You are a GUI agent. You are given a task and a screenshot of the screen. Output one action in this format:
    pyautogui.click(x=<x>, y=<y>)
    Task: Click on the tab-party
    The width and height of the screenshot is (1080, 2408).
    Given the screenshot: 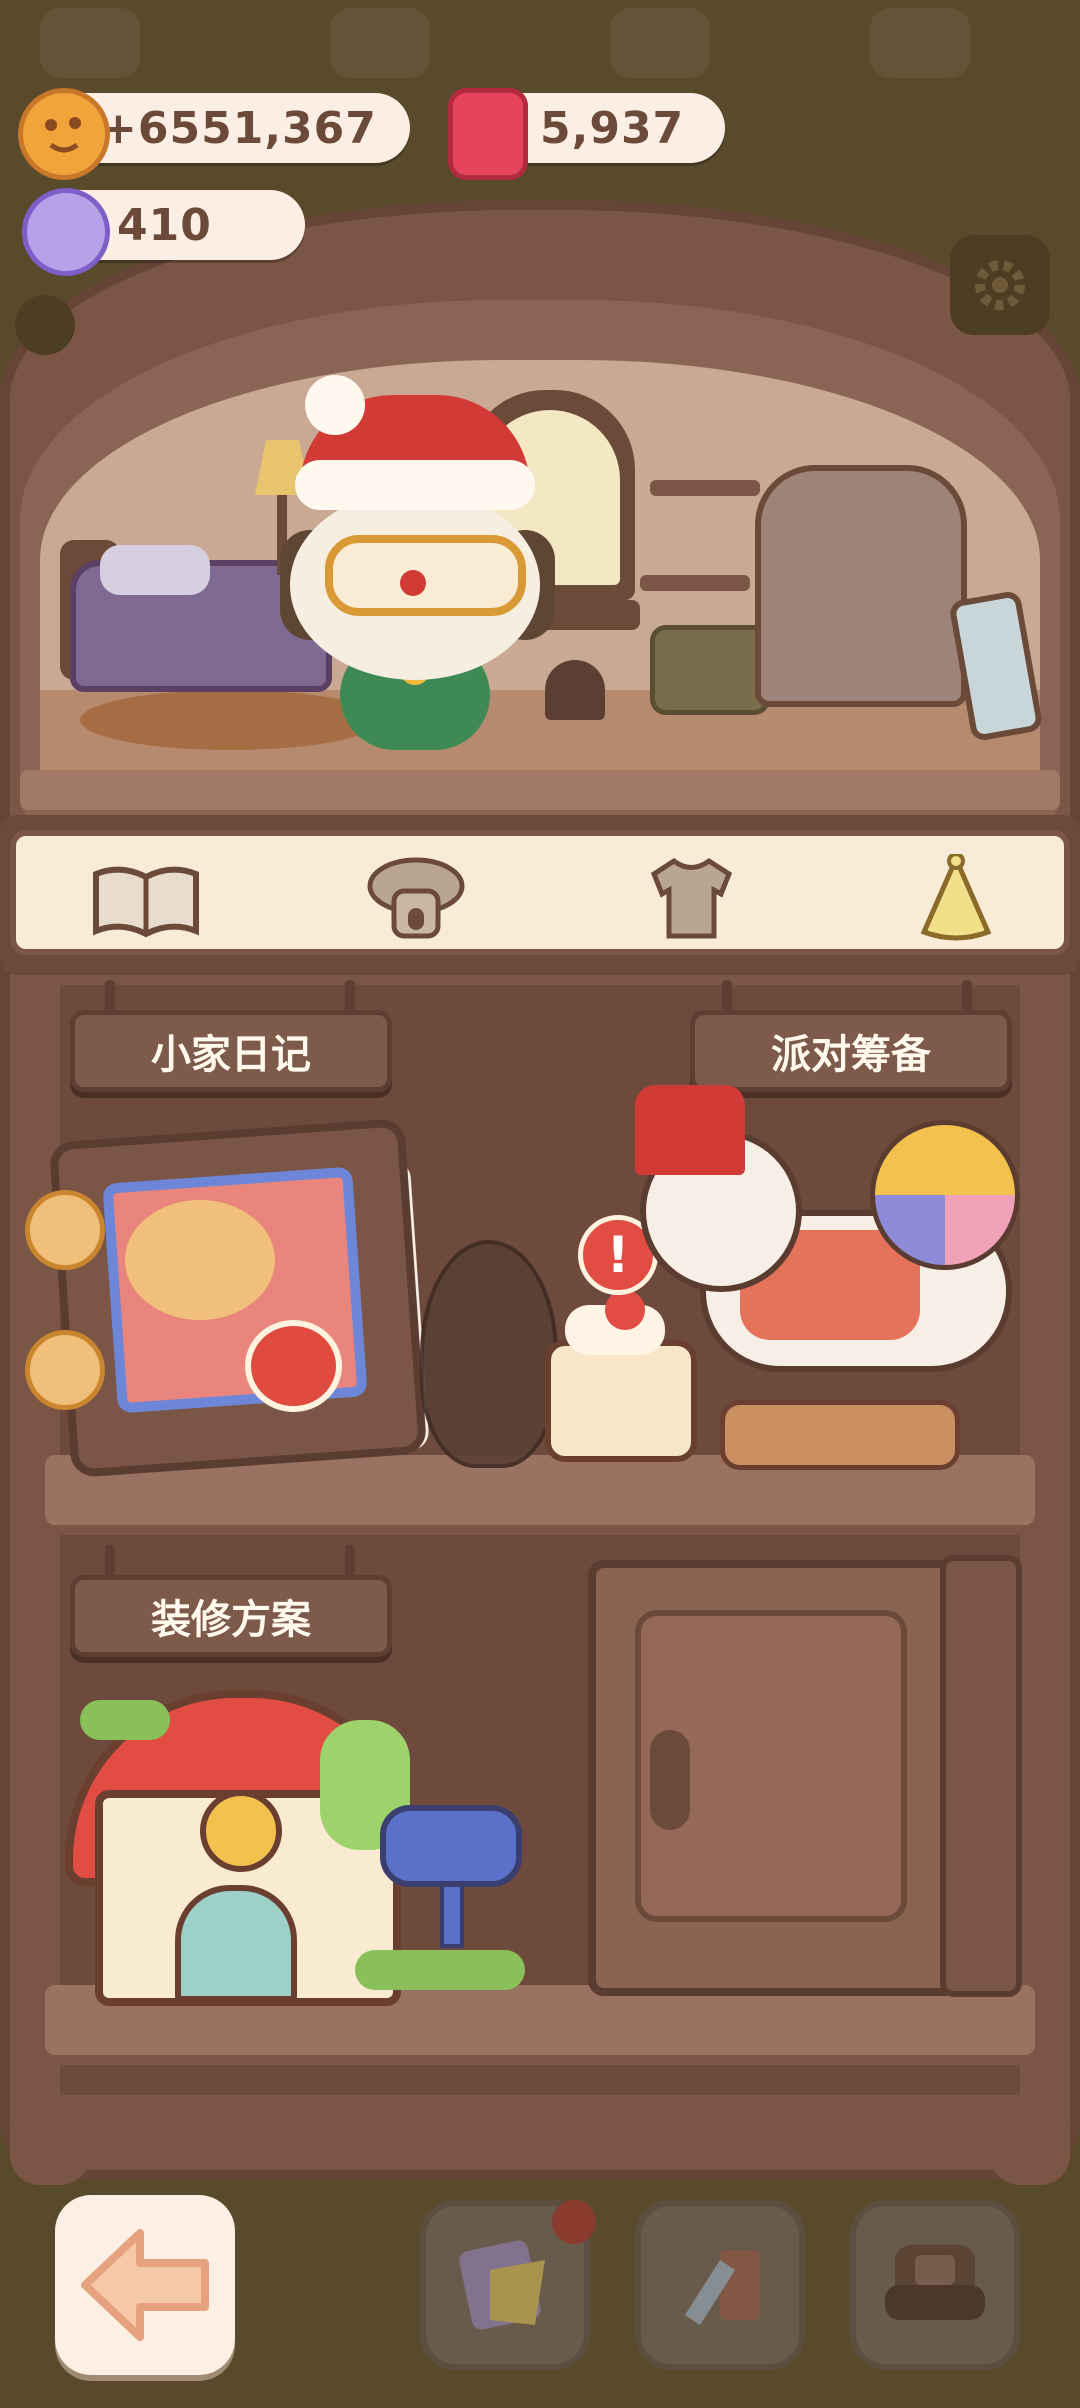 What is the action you would take?
    pyautogui.click(x=956, y=897)
    